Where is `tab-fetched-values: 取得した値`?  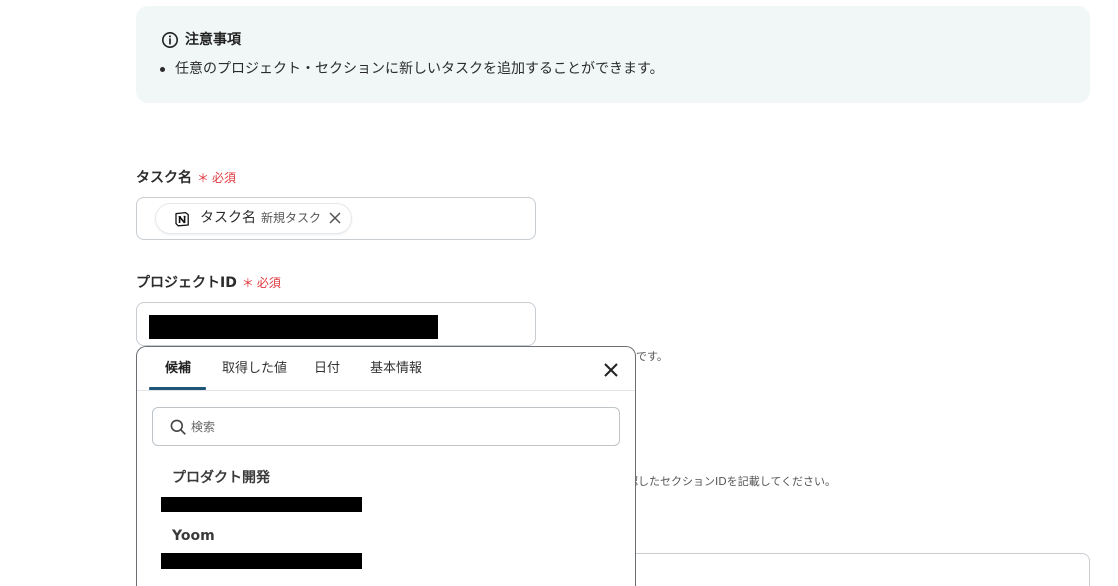 tab-fetched-values: 取得した値 is located at coordinates (254, 369).